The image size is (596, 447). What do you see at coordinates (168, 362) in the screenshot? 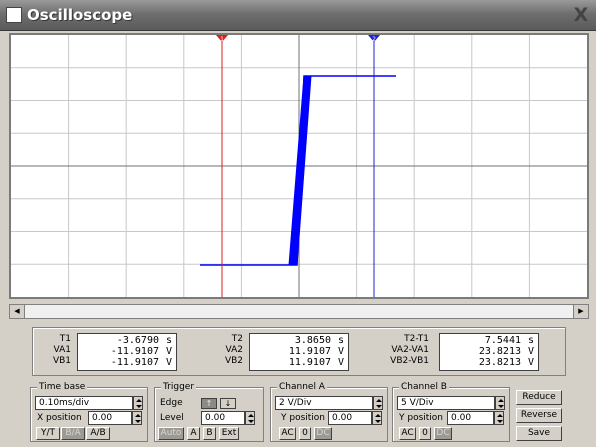
I see `vb1-unit: V` at bounding box center [168, 362].